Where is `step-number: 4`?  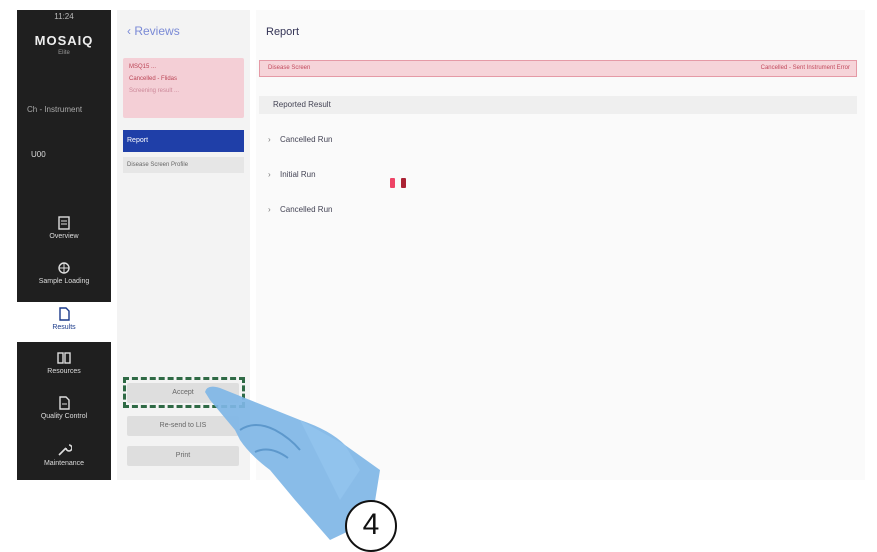
step-number: 4 is located at coordinates (371, 526).